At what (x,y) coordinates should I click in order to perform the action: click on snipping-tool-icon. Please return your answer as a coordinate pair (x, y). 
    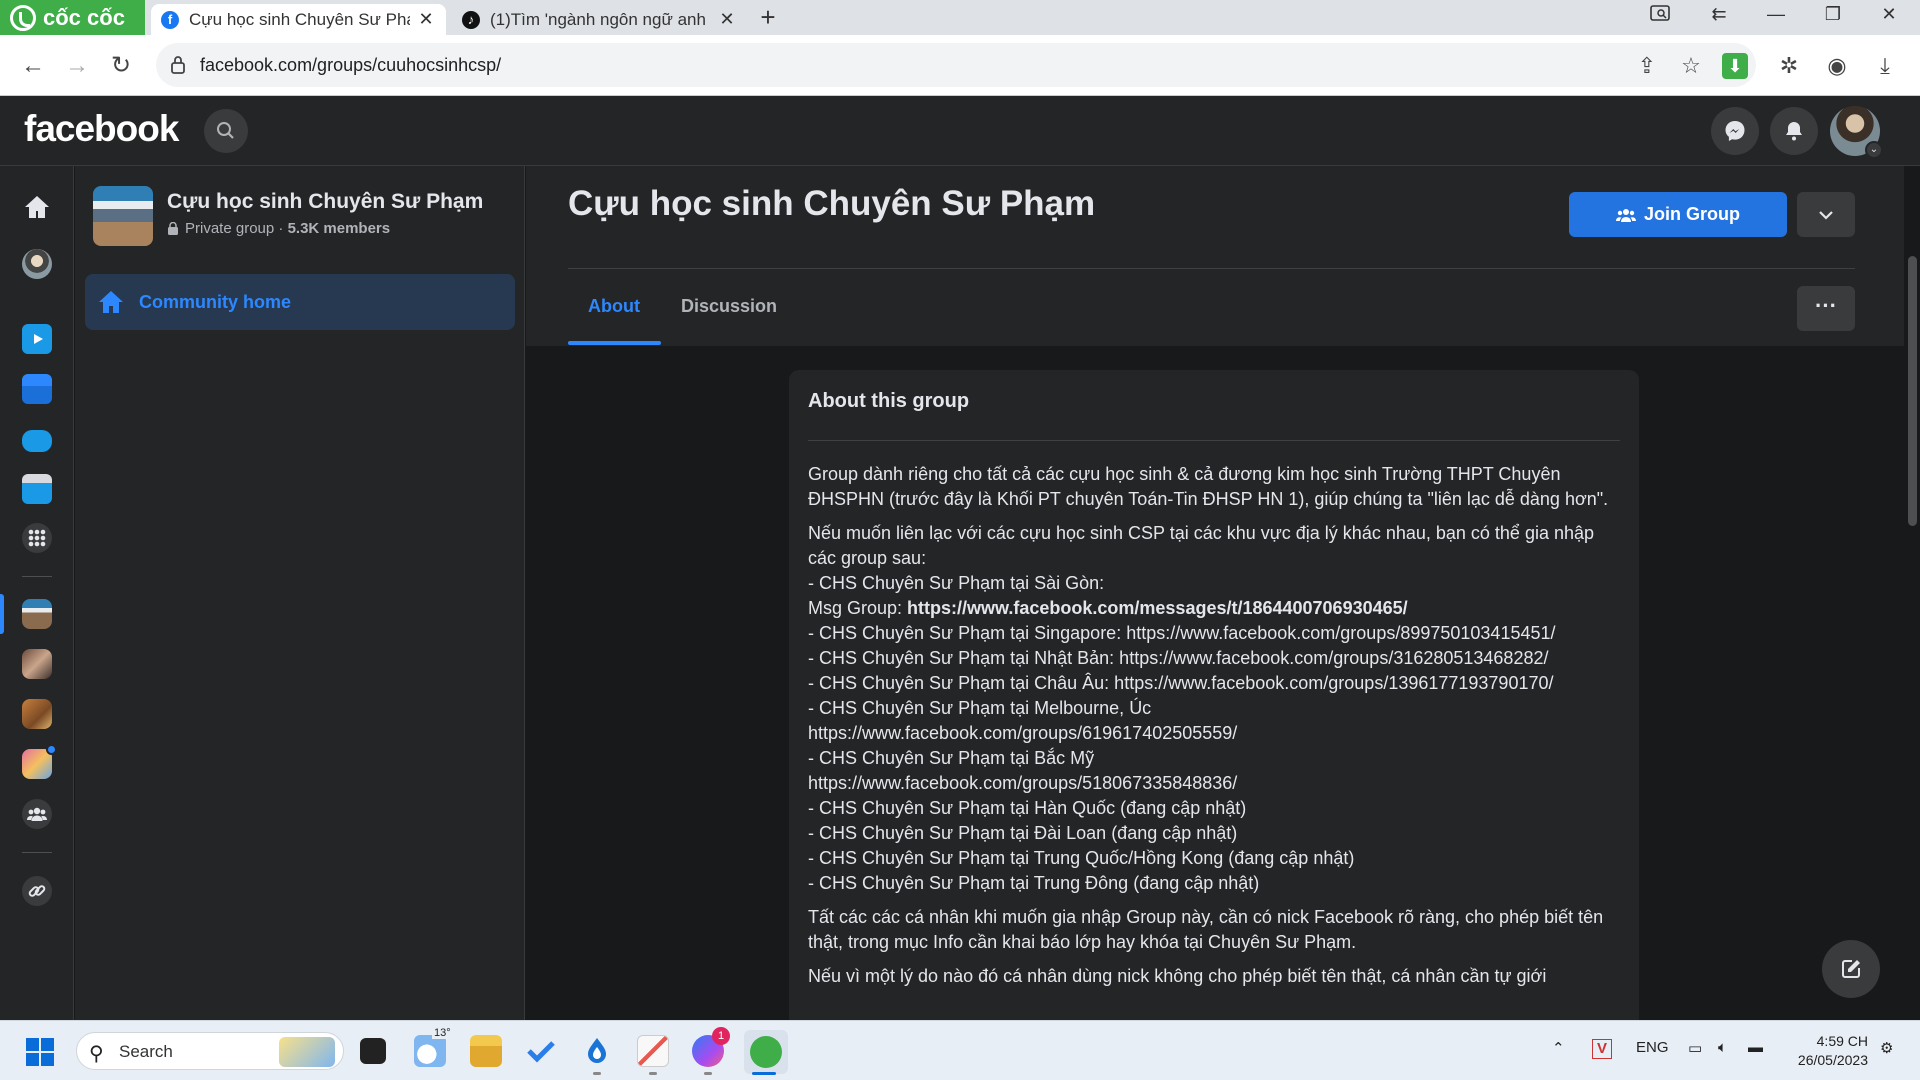
    Looking at the image, I should click on (653, 1051).